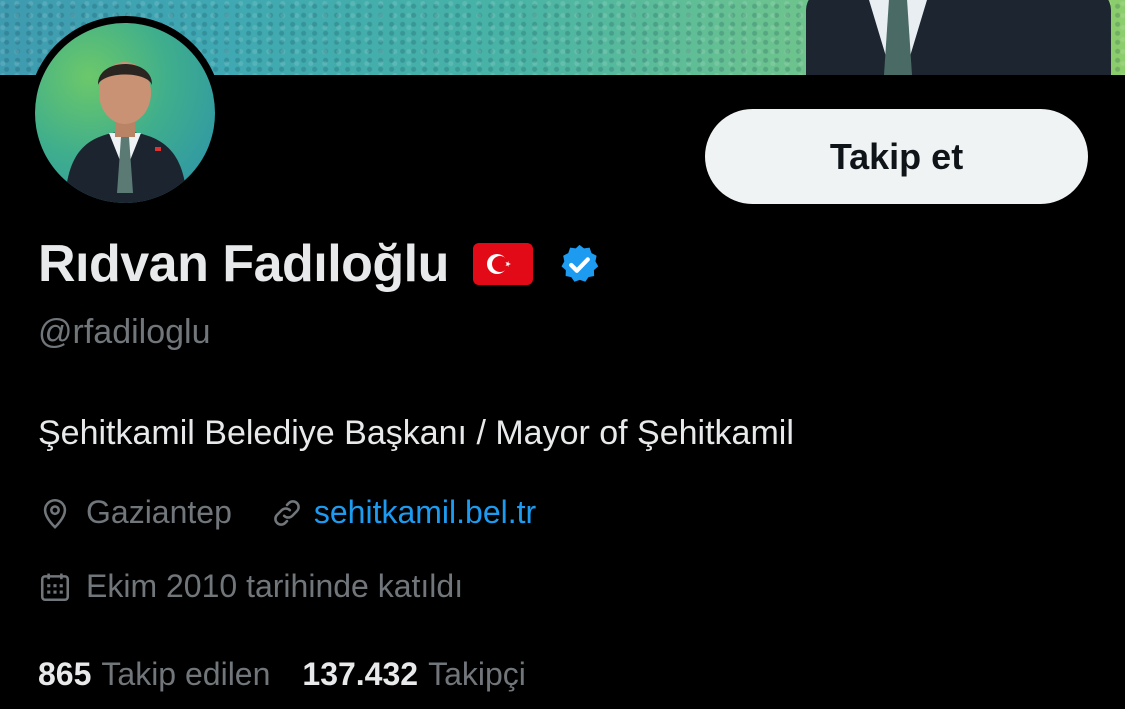 The width and height of the screenshot is (1125, 709). I want to click on follow-button: Takip et, so click(896, 156).